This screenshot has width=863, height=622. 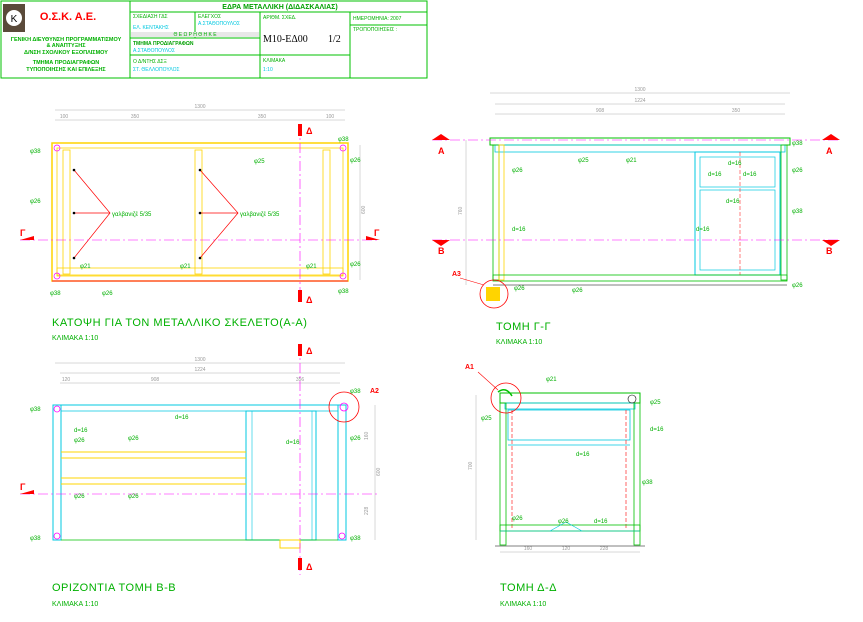 I want to click on company-name: Ο.Σ.Κ. Α.Ε., so click(x=68, y=17).